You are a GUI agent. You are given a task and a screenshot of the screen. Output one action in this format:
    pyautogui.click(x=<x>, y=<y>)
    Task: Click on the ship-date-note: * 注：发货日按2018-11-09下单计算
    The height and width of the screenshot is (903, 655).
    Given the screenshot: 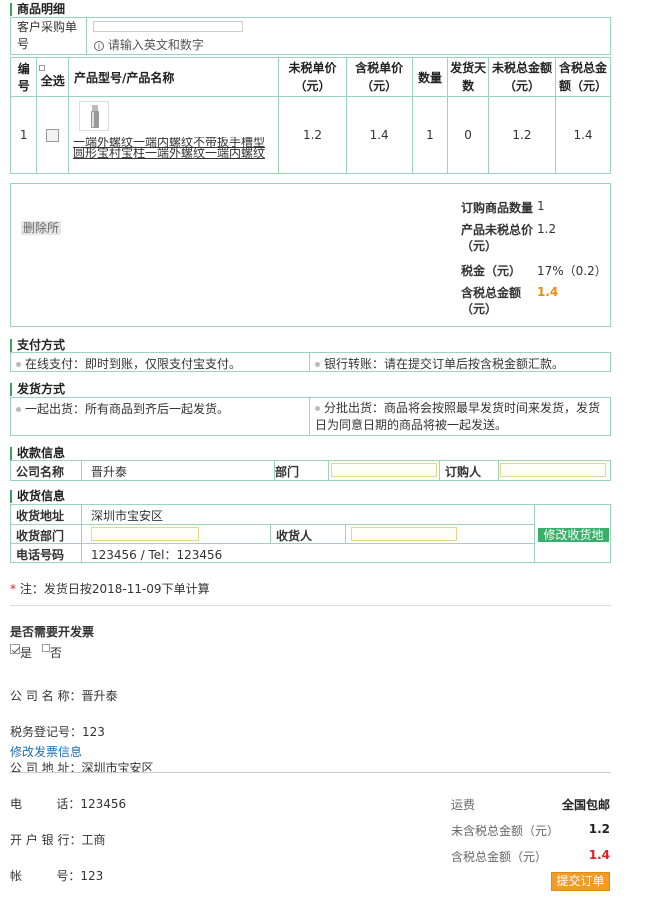 What is the action you would take?
    pyautogui.click(x=110, y=588)
    